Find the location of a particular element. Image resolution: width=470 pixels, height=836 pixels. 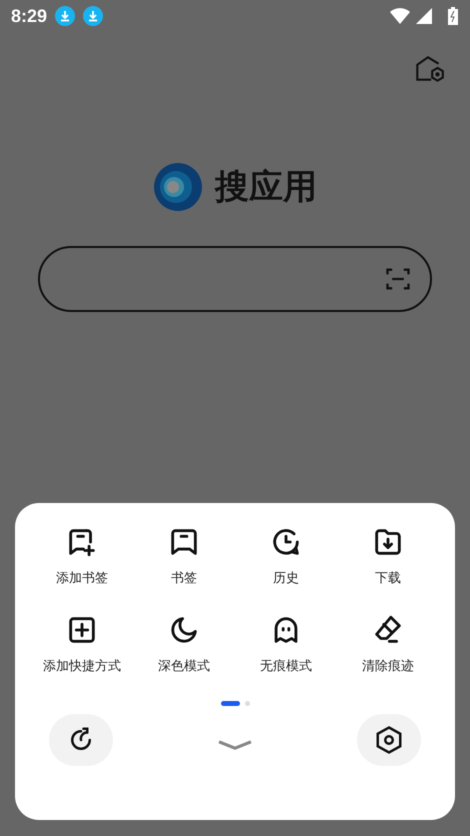

battery-charging-icon is located at coordinates (453, 16).